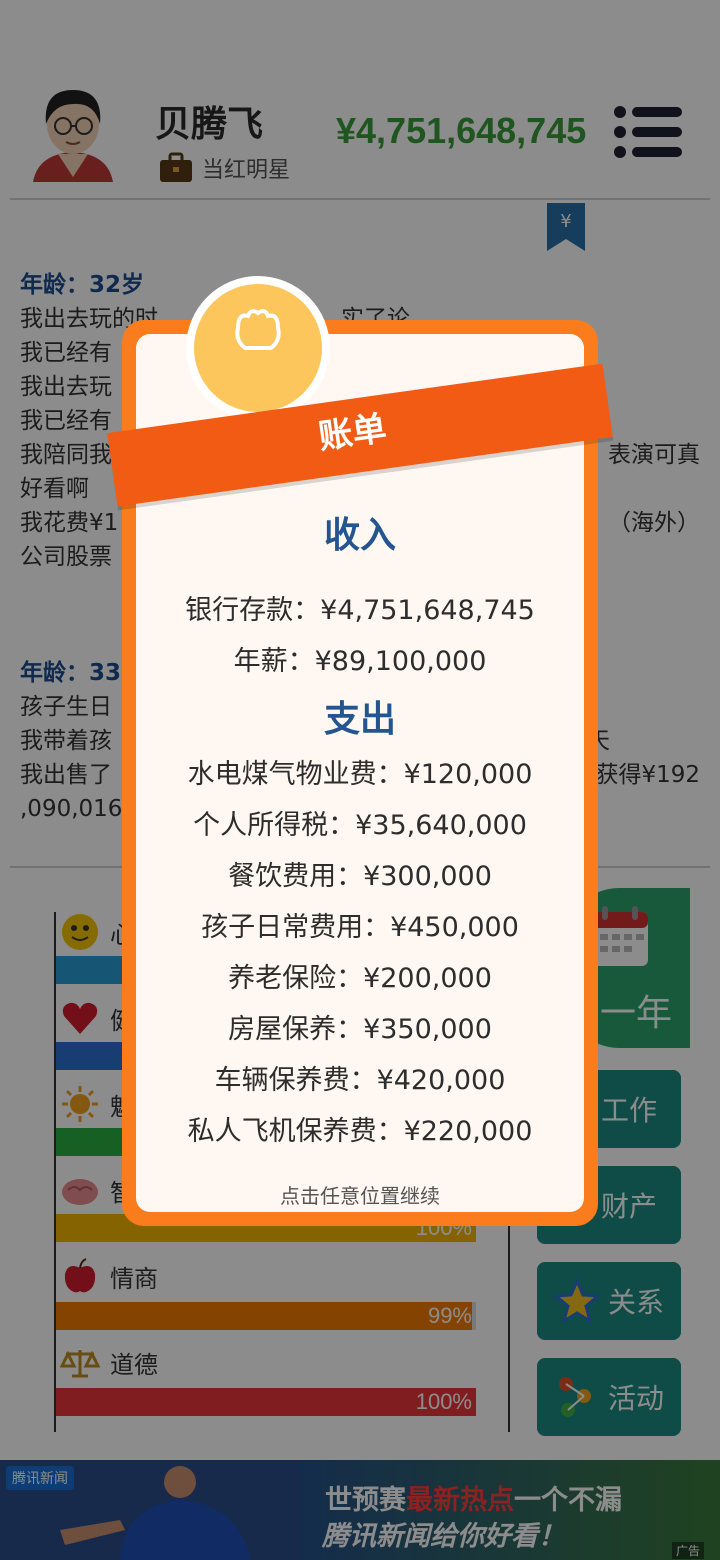  What do you see at coordinates (360, 610) in the screenshot?
I see `income-row: 银行存款：¥4,751,648,745` at bounding box center [360, 610].